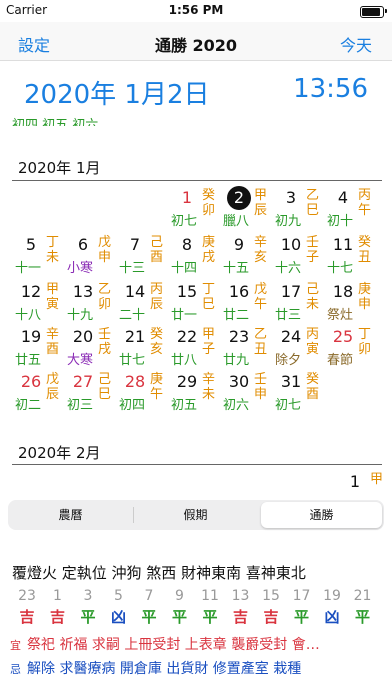 This screenshot has width=392, height=696. I want to click on view-segmented-control: 農曆 假期 通勝, so click(196, 515).